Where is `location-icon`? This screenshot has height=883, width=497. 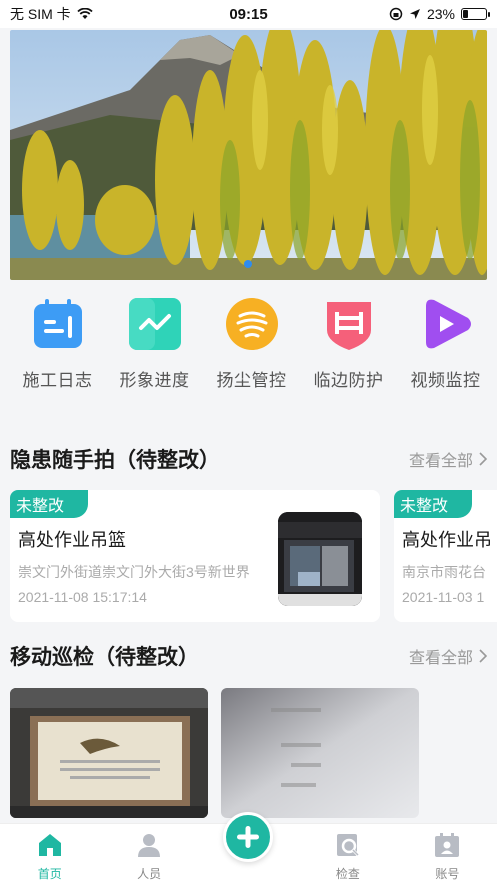 location-icon is located at coordinates (414, 14).